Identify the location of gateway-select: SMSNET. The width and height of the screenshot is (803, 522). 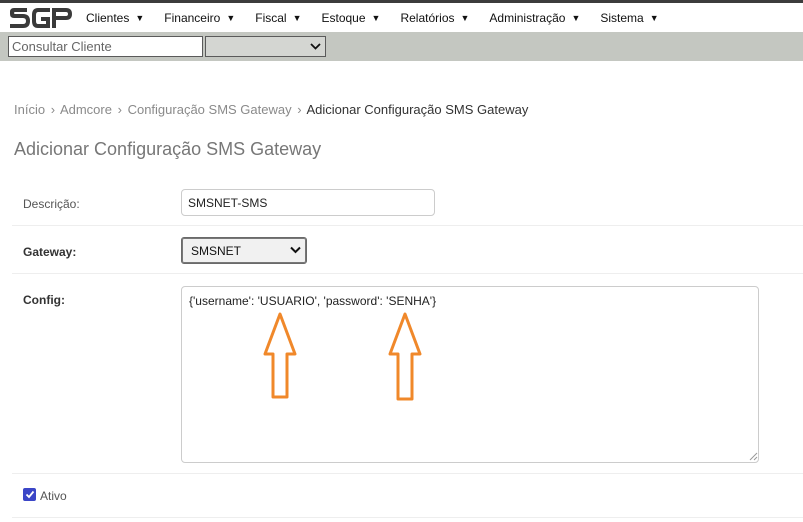
(244, 250).